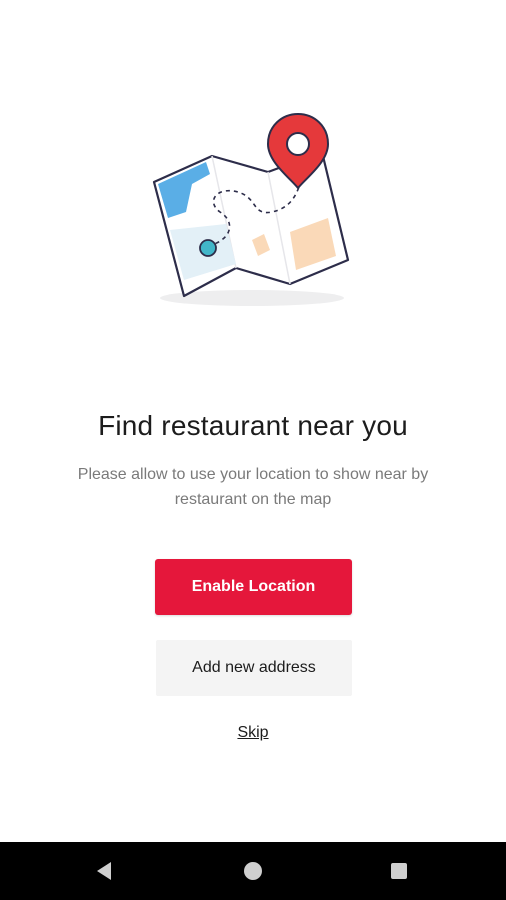 Image resolution: width=506 pixels, height=900 pixels. Describe the element at coordinates (251, 209) in the screenshot. I see `map-icon` at that location.